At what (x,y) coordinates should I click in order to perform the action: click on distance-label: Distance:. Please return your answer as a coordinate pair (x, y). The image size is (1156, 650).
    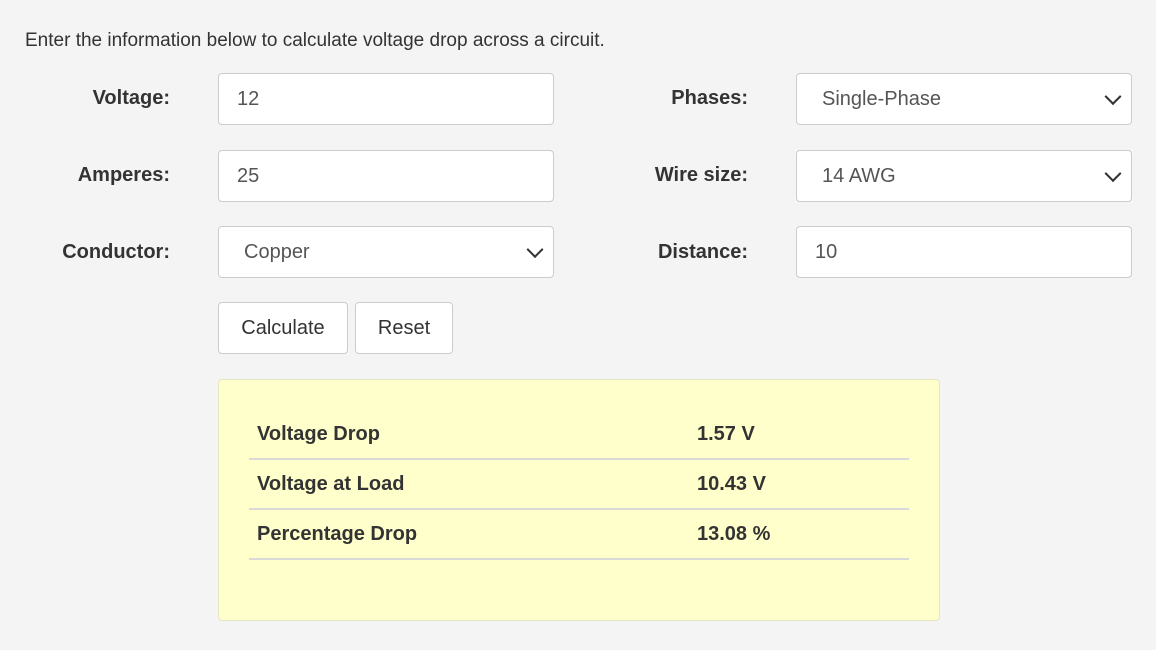
    Looking at the image, I should click on (702, 252).